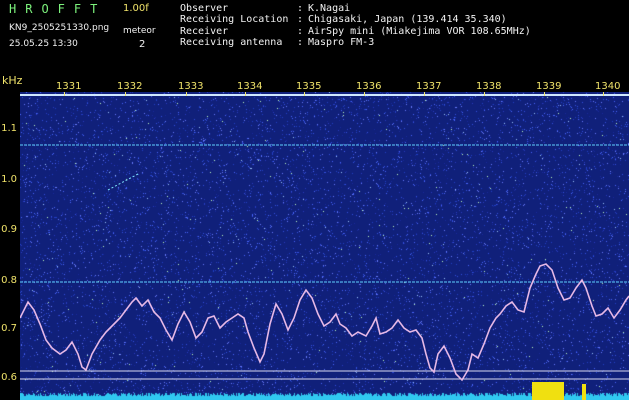  What do you see at coordinates (142, 44) in the screenshot?
I see `meteor-count: 2` at bounding box center [142, 44].